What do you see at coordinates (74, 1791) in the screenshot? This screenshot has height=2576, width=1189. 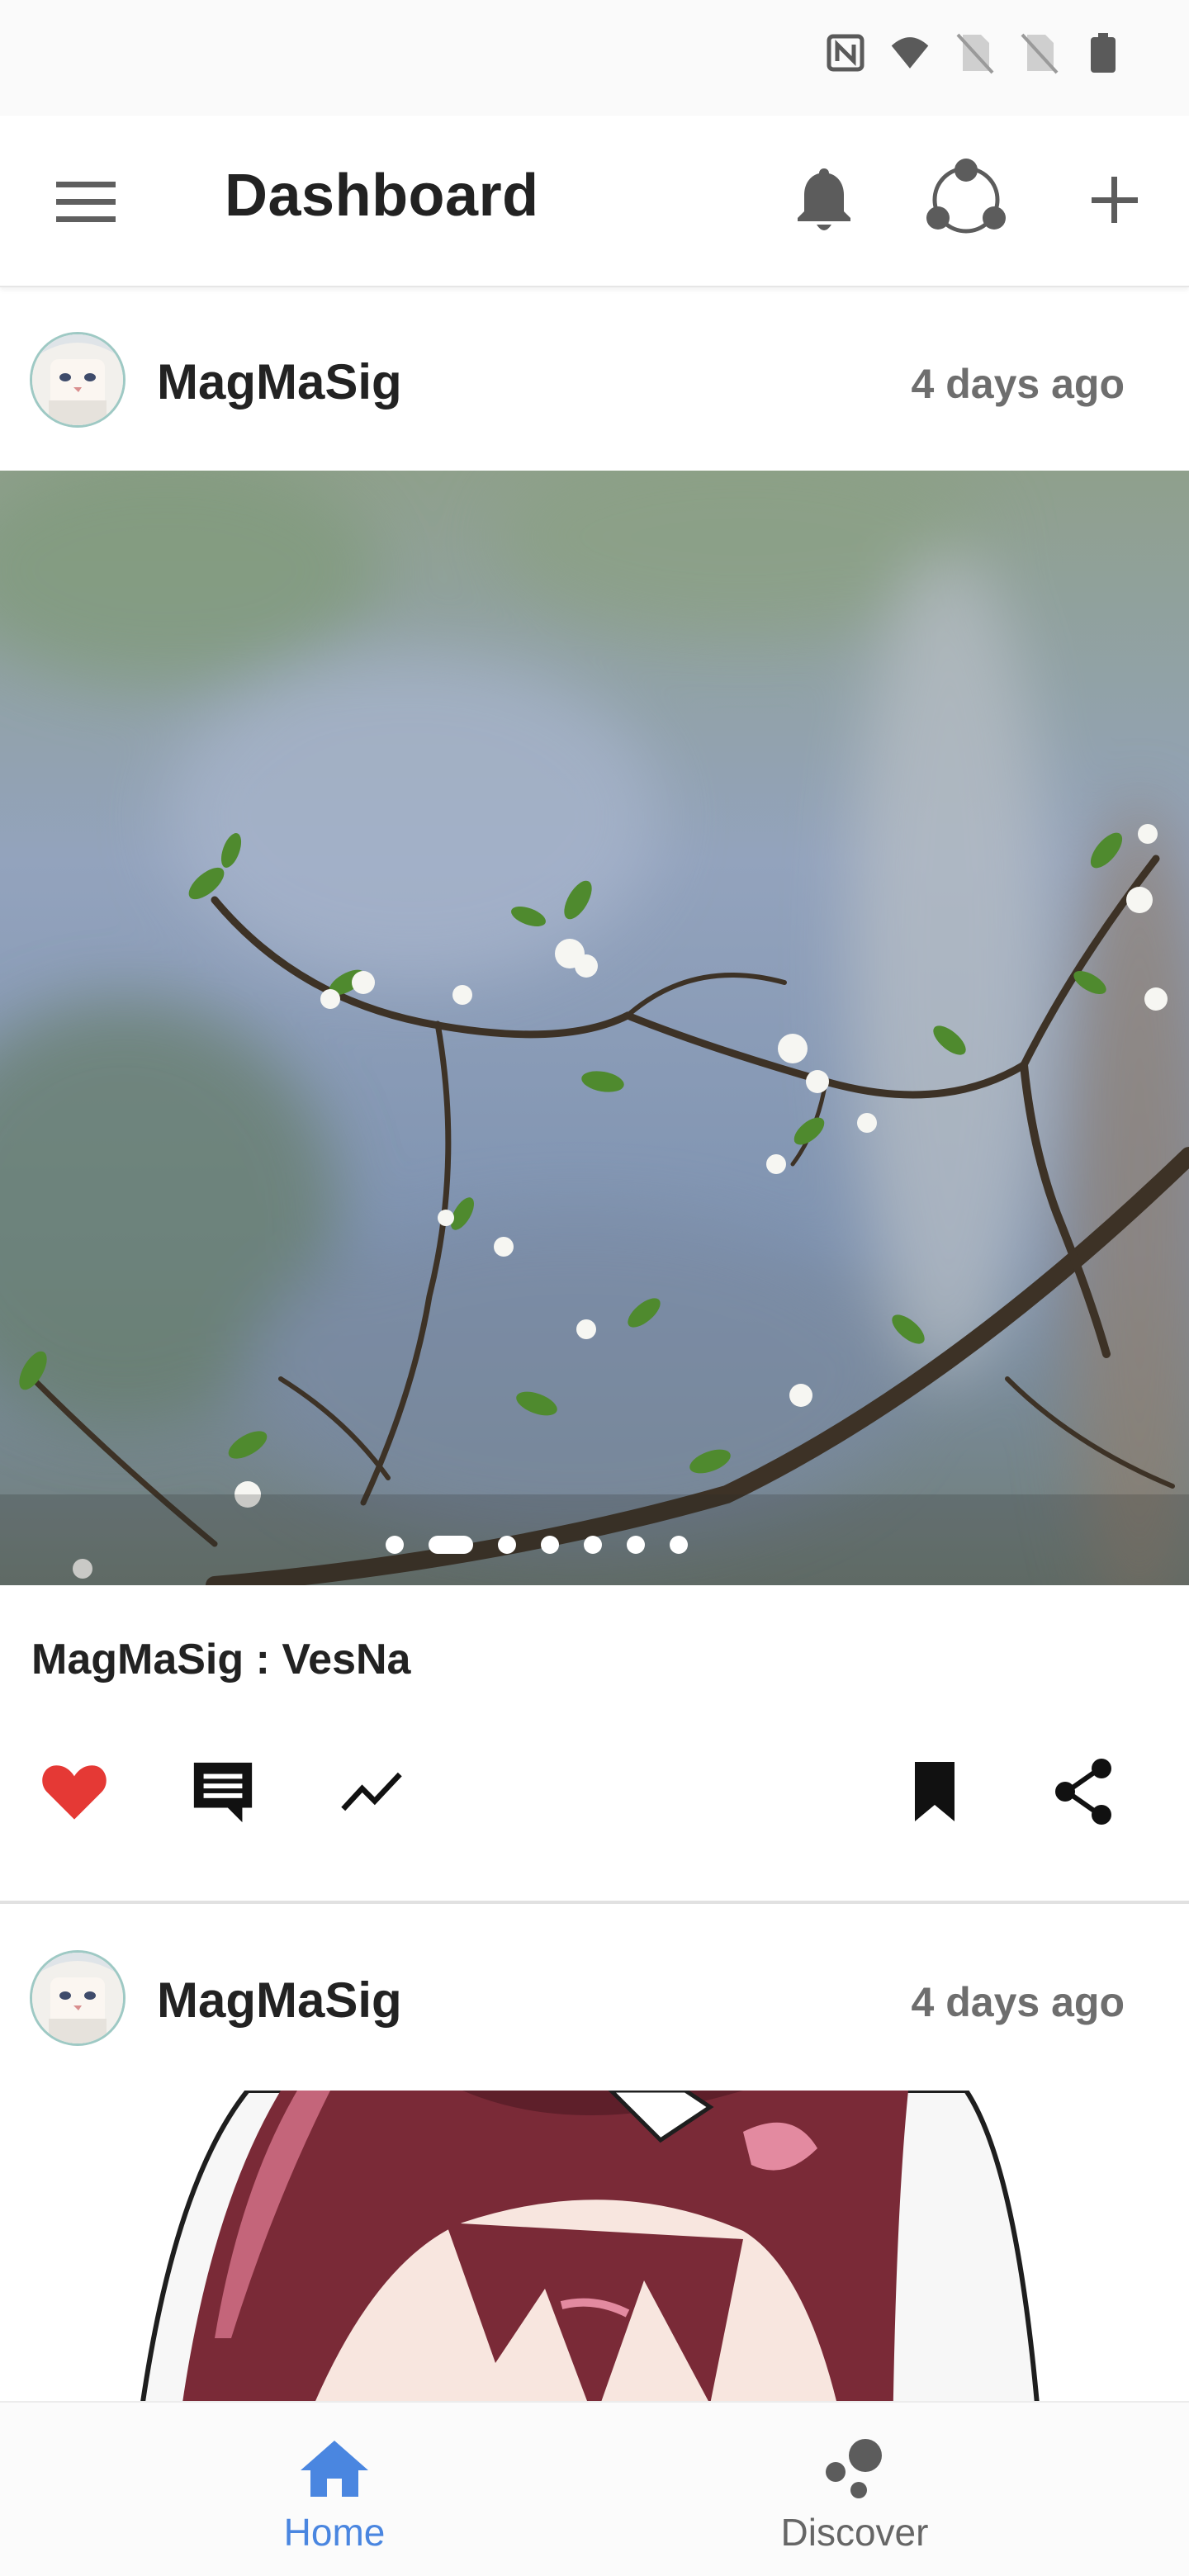 I see `heart-icon` at bounding box center [74, 1791].